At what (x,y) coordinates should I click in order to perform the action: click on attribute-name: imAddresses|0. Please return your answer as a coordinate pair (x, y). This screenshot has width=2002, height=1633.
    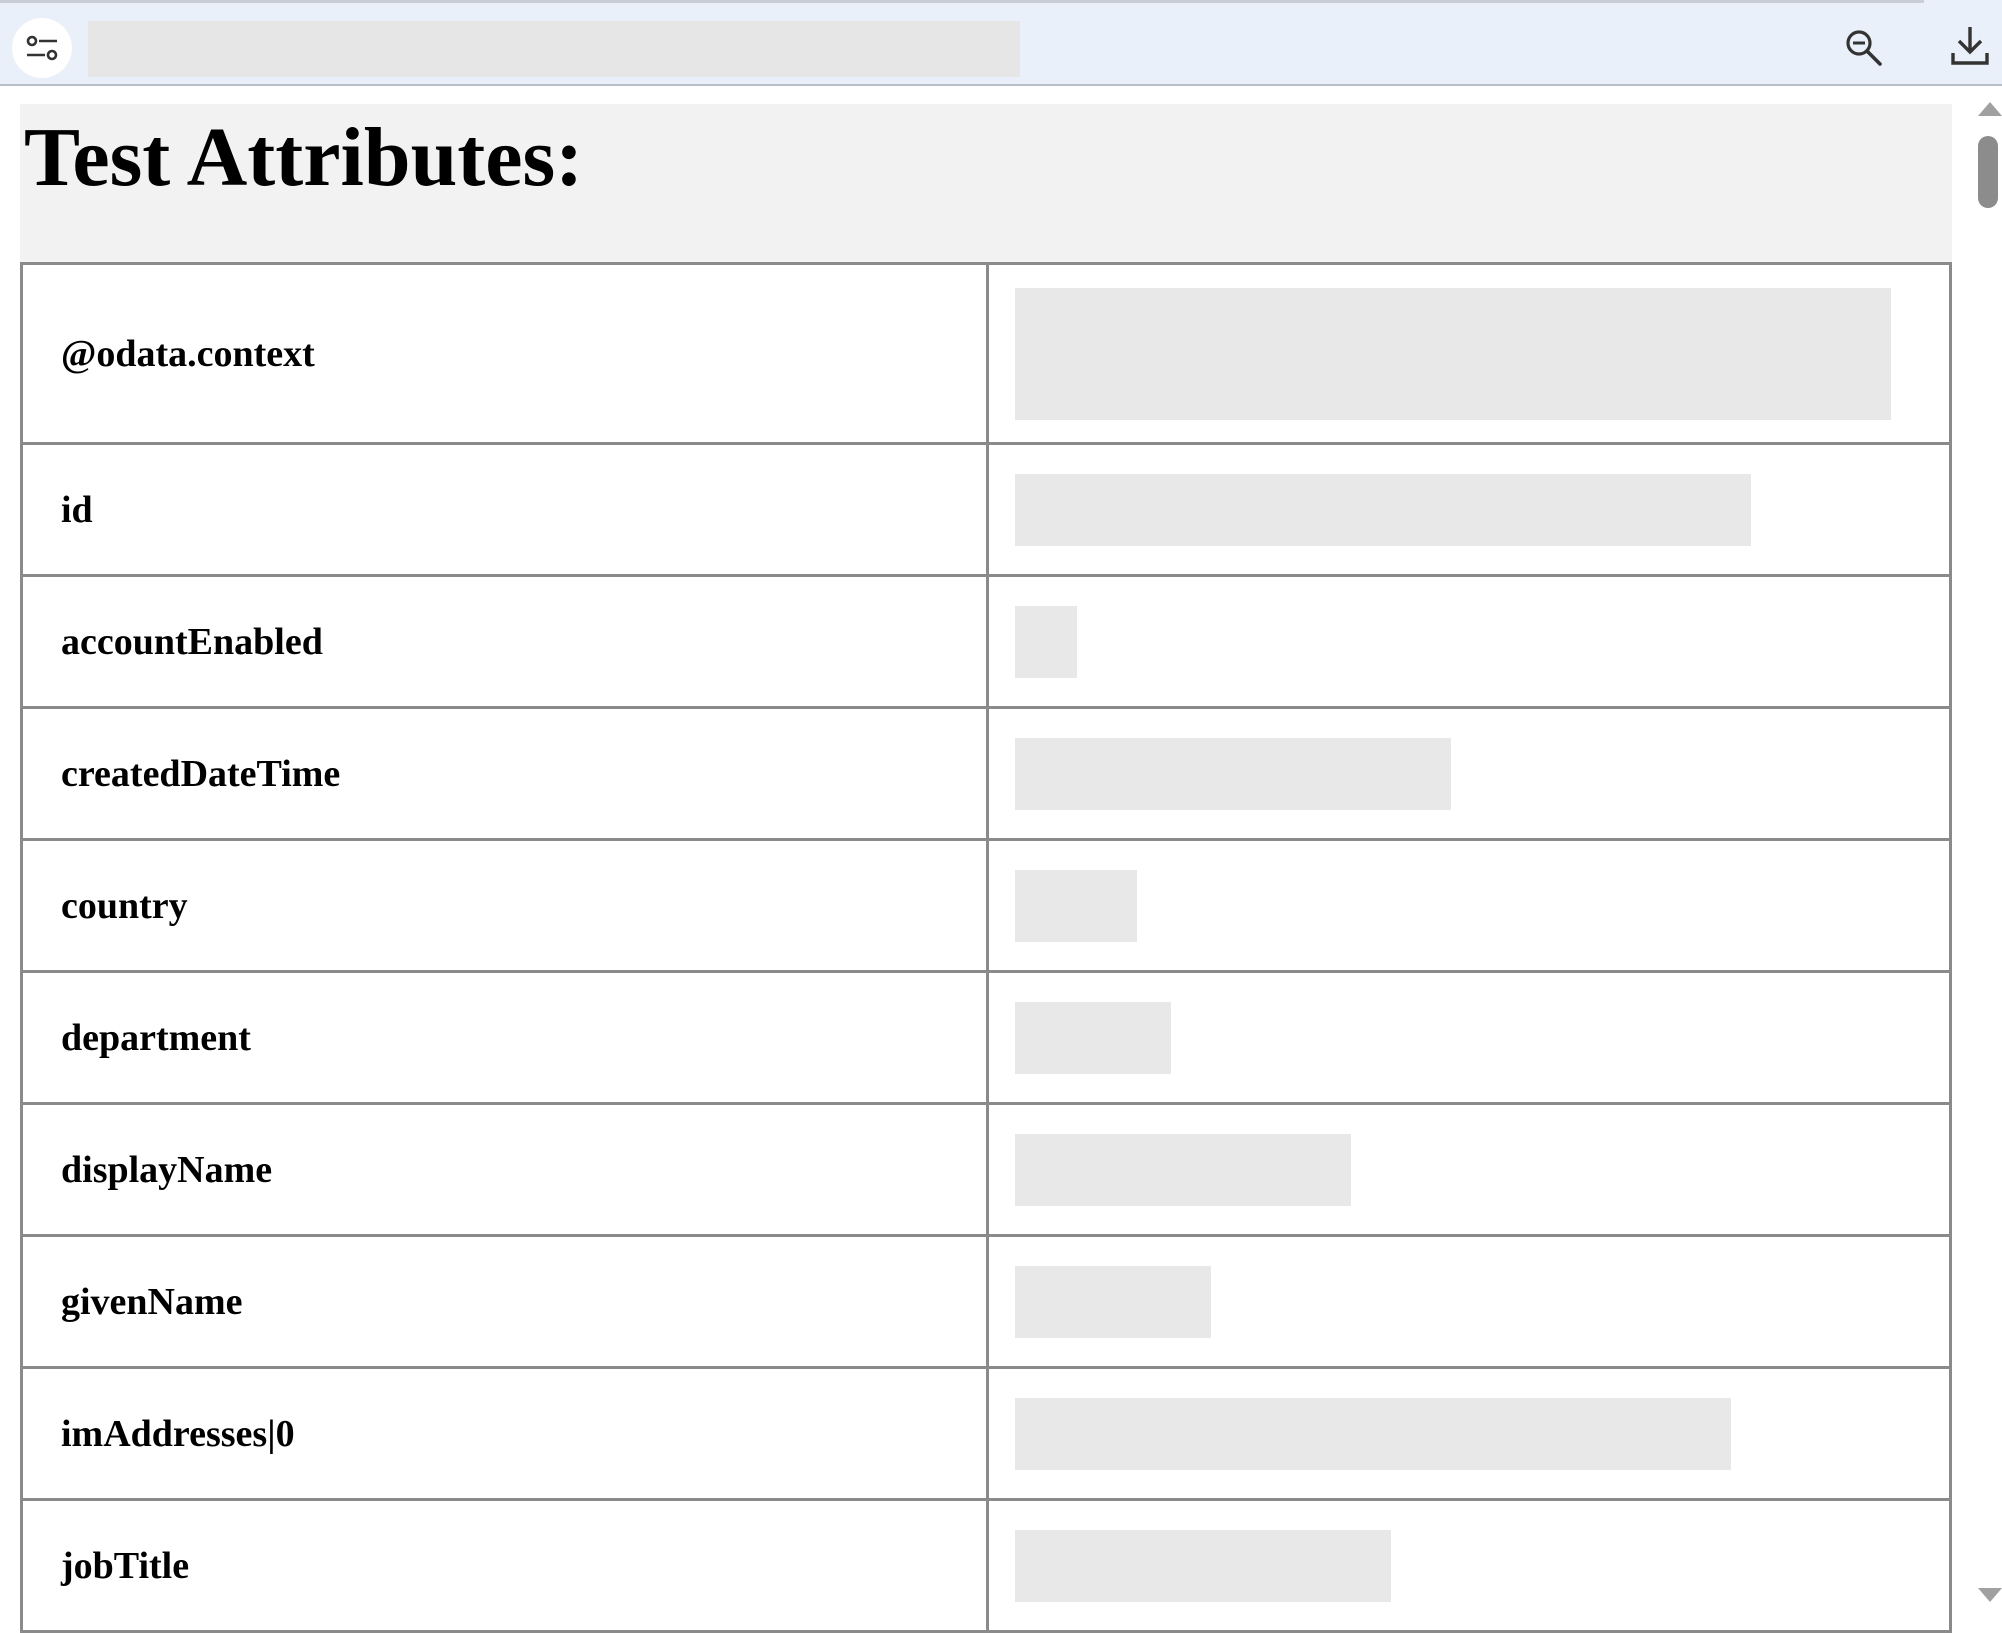
    Looking at the image, I should click on (504, 1433).